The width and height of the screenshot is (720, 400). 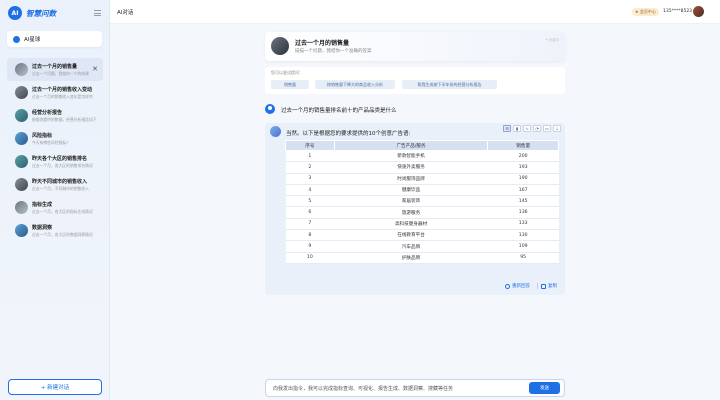 I want to click on planet-icon, so click(x=16, y=39).